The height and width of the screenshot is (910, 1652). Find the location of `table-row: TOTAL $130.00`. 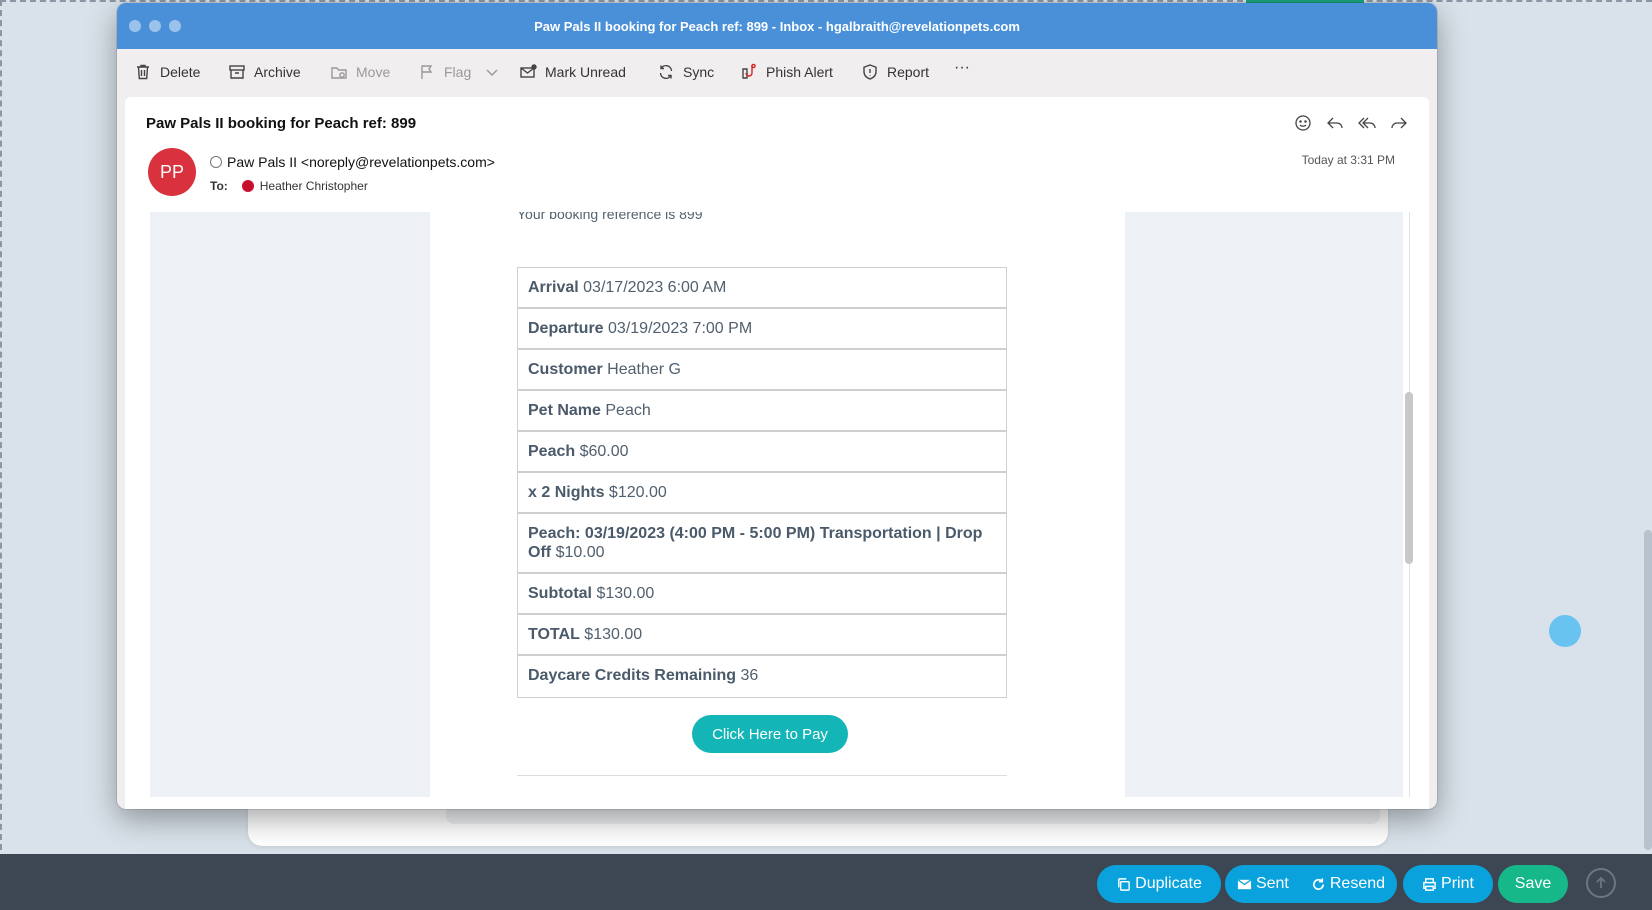

table-row: TOTAL $130.00 is located at coordinates (762, 635).